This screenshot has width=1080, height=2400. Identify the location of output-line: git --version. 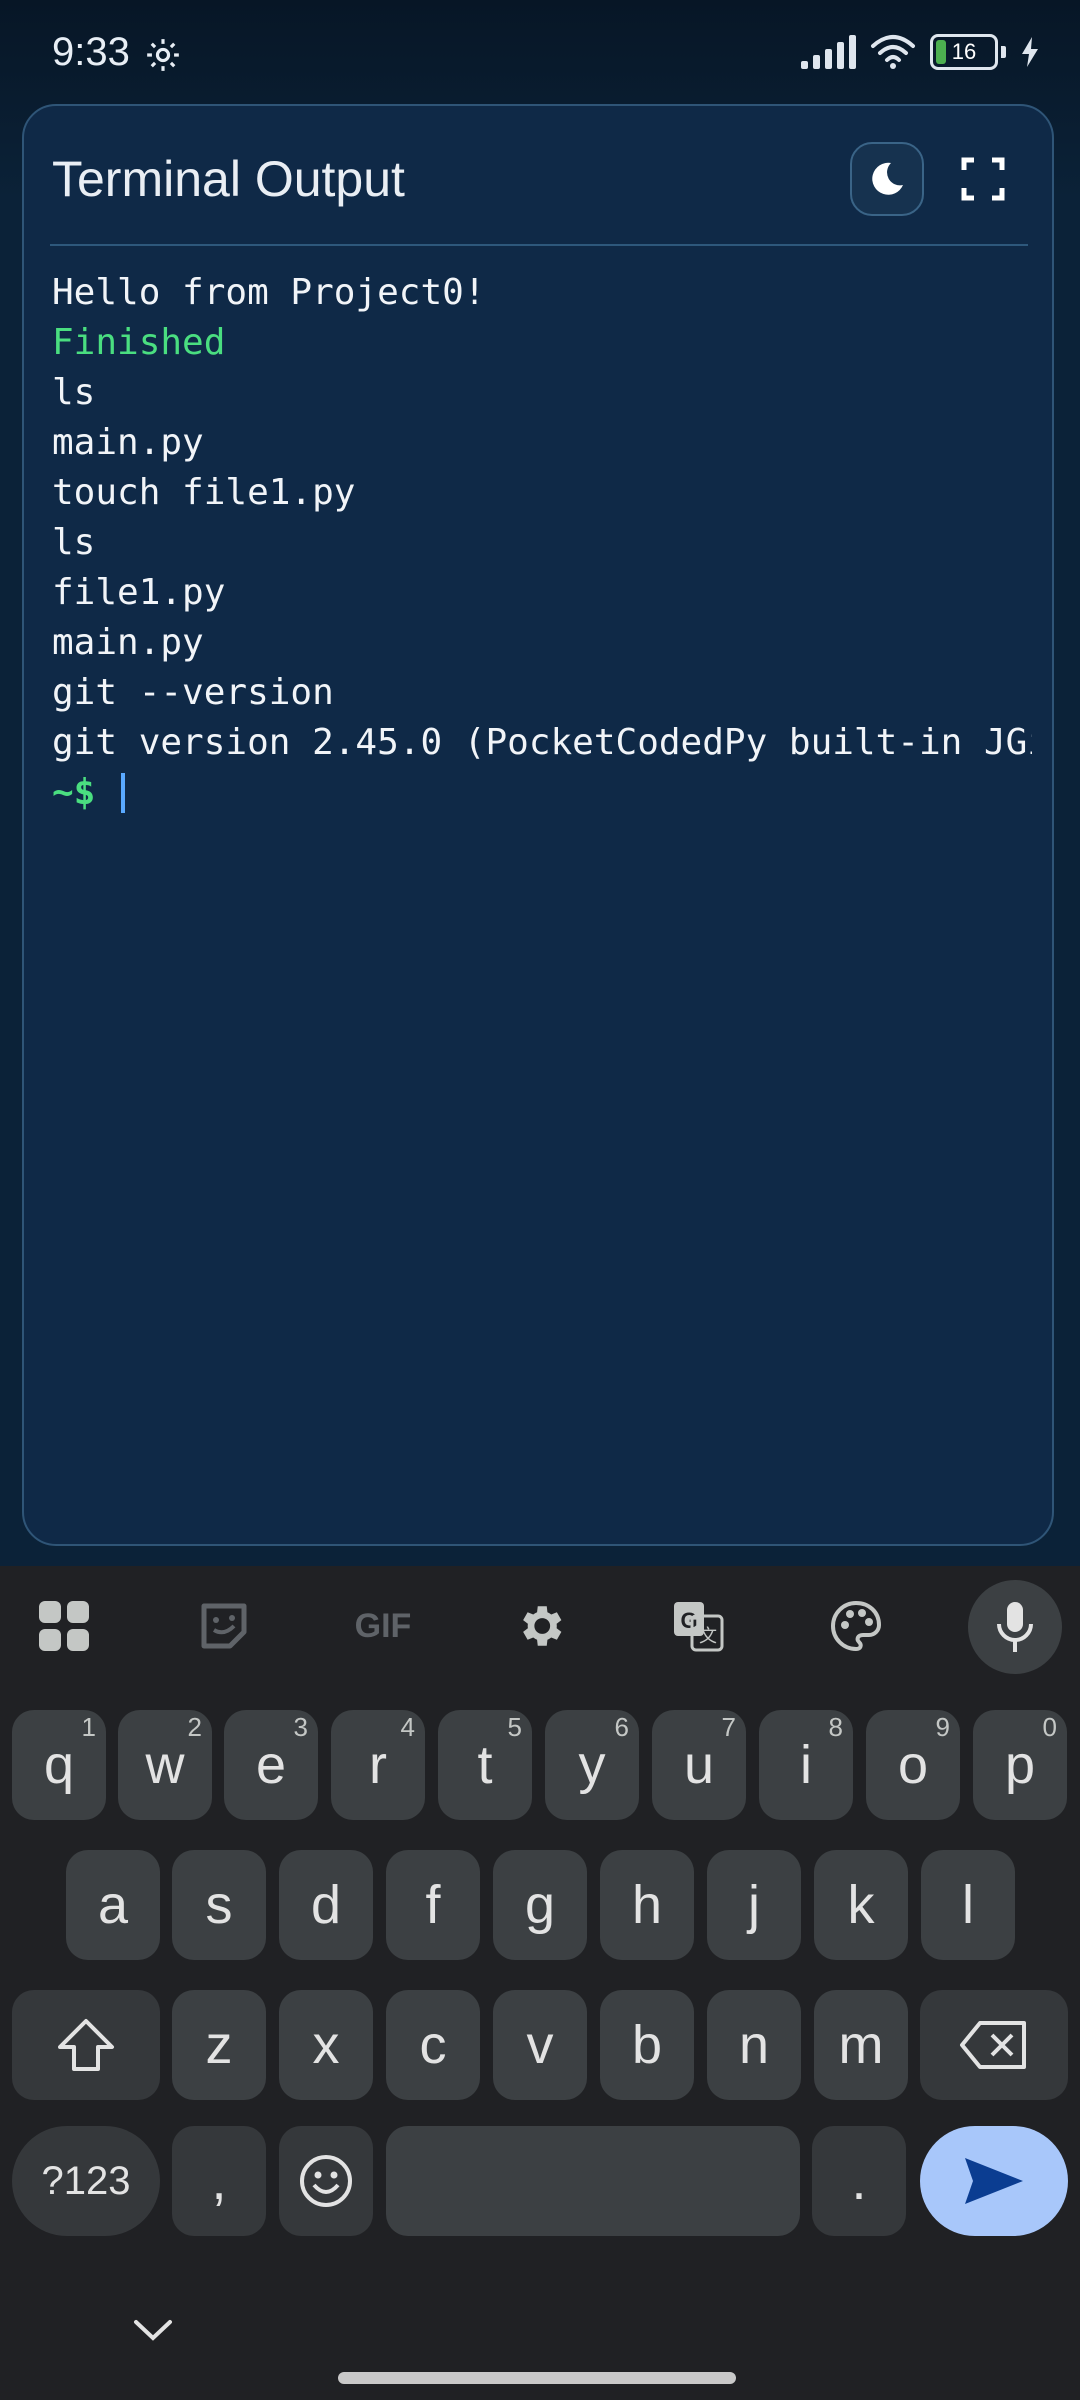
(193, 692).